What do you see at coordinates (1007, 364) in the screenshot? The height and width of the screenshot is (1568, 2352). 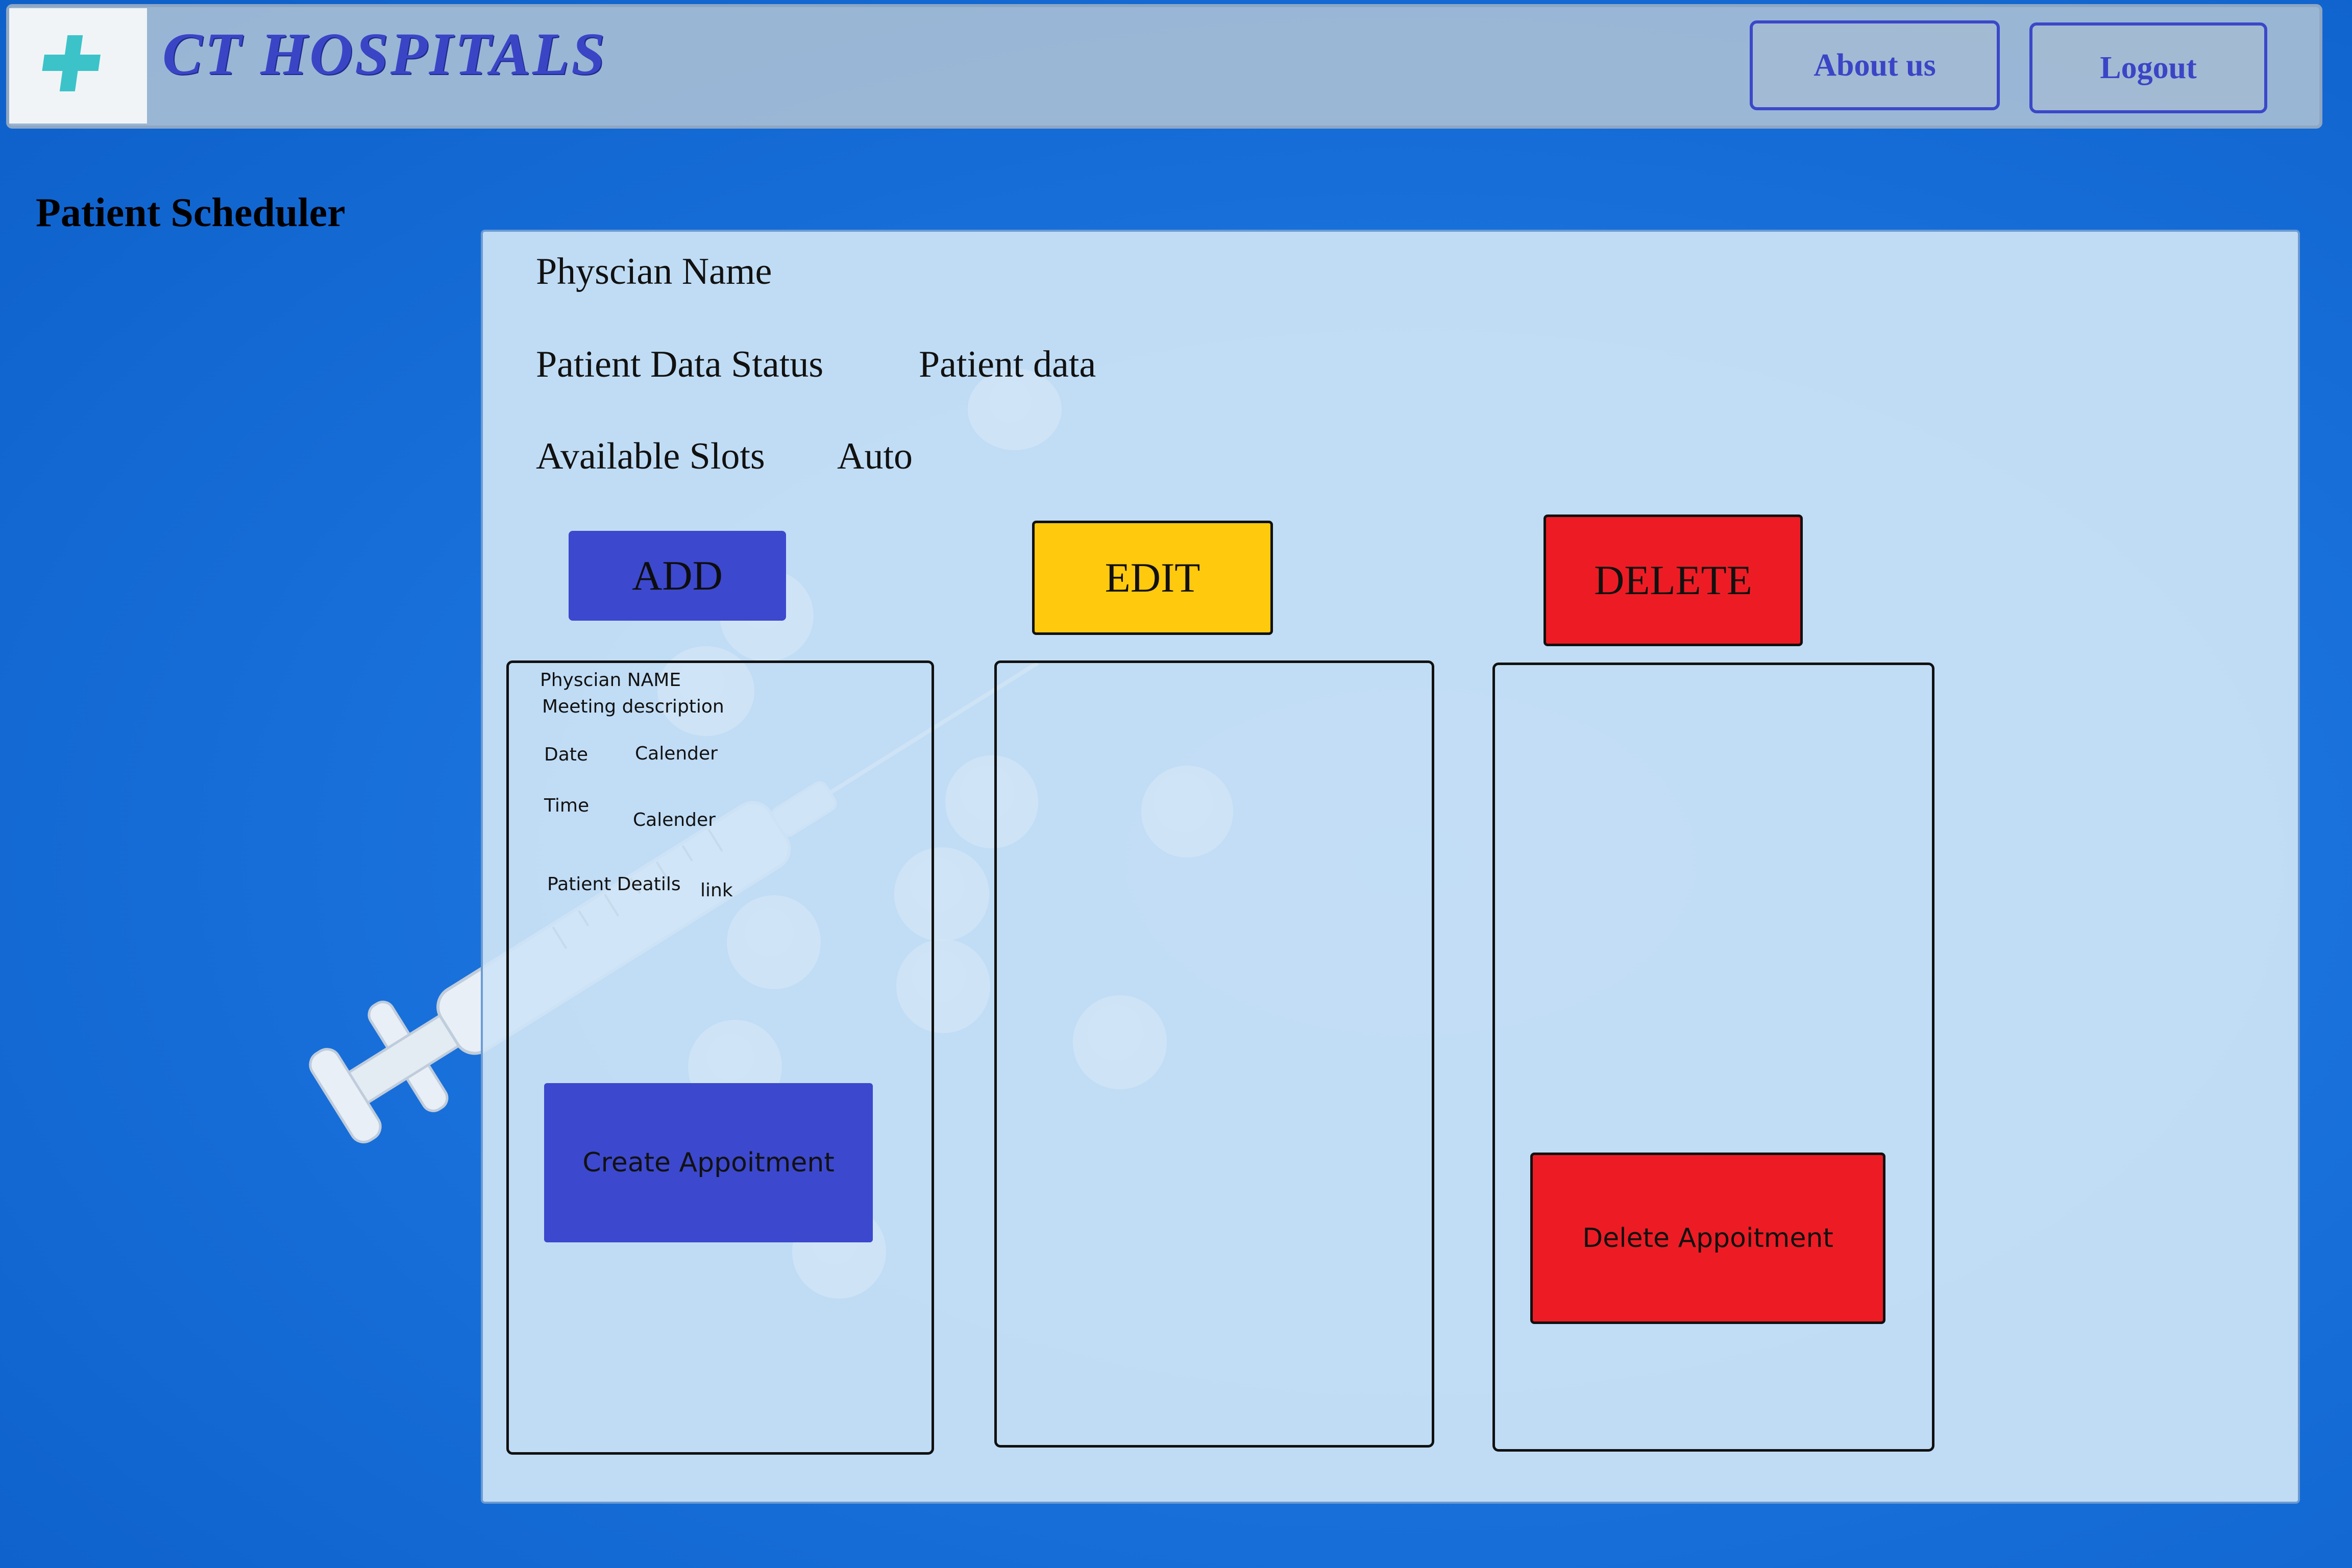 I see `patient-data-value: Patient data` at bounding box center [1007, 364].